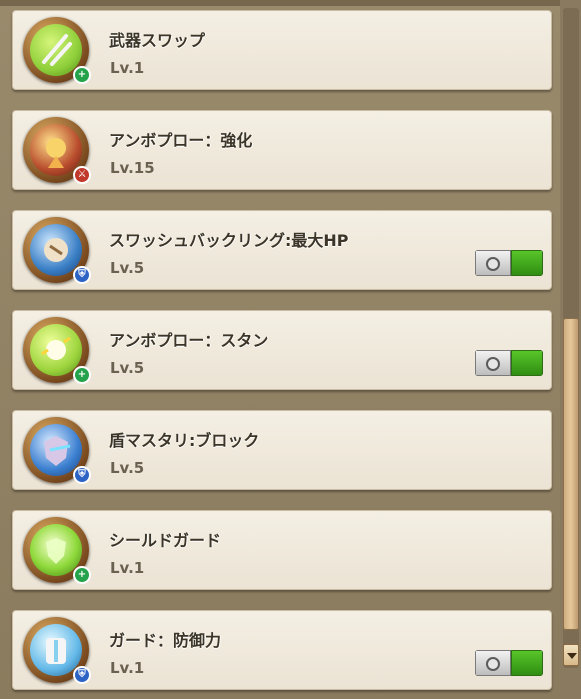  I want to click on skill-card: ⛨ 盾マスタリ:ブロック Lv.5, so click(282, 450).